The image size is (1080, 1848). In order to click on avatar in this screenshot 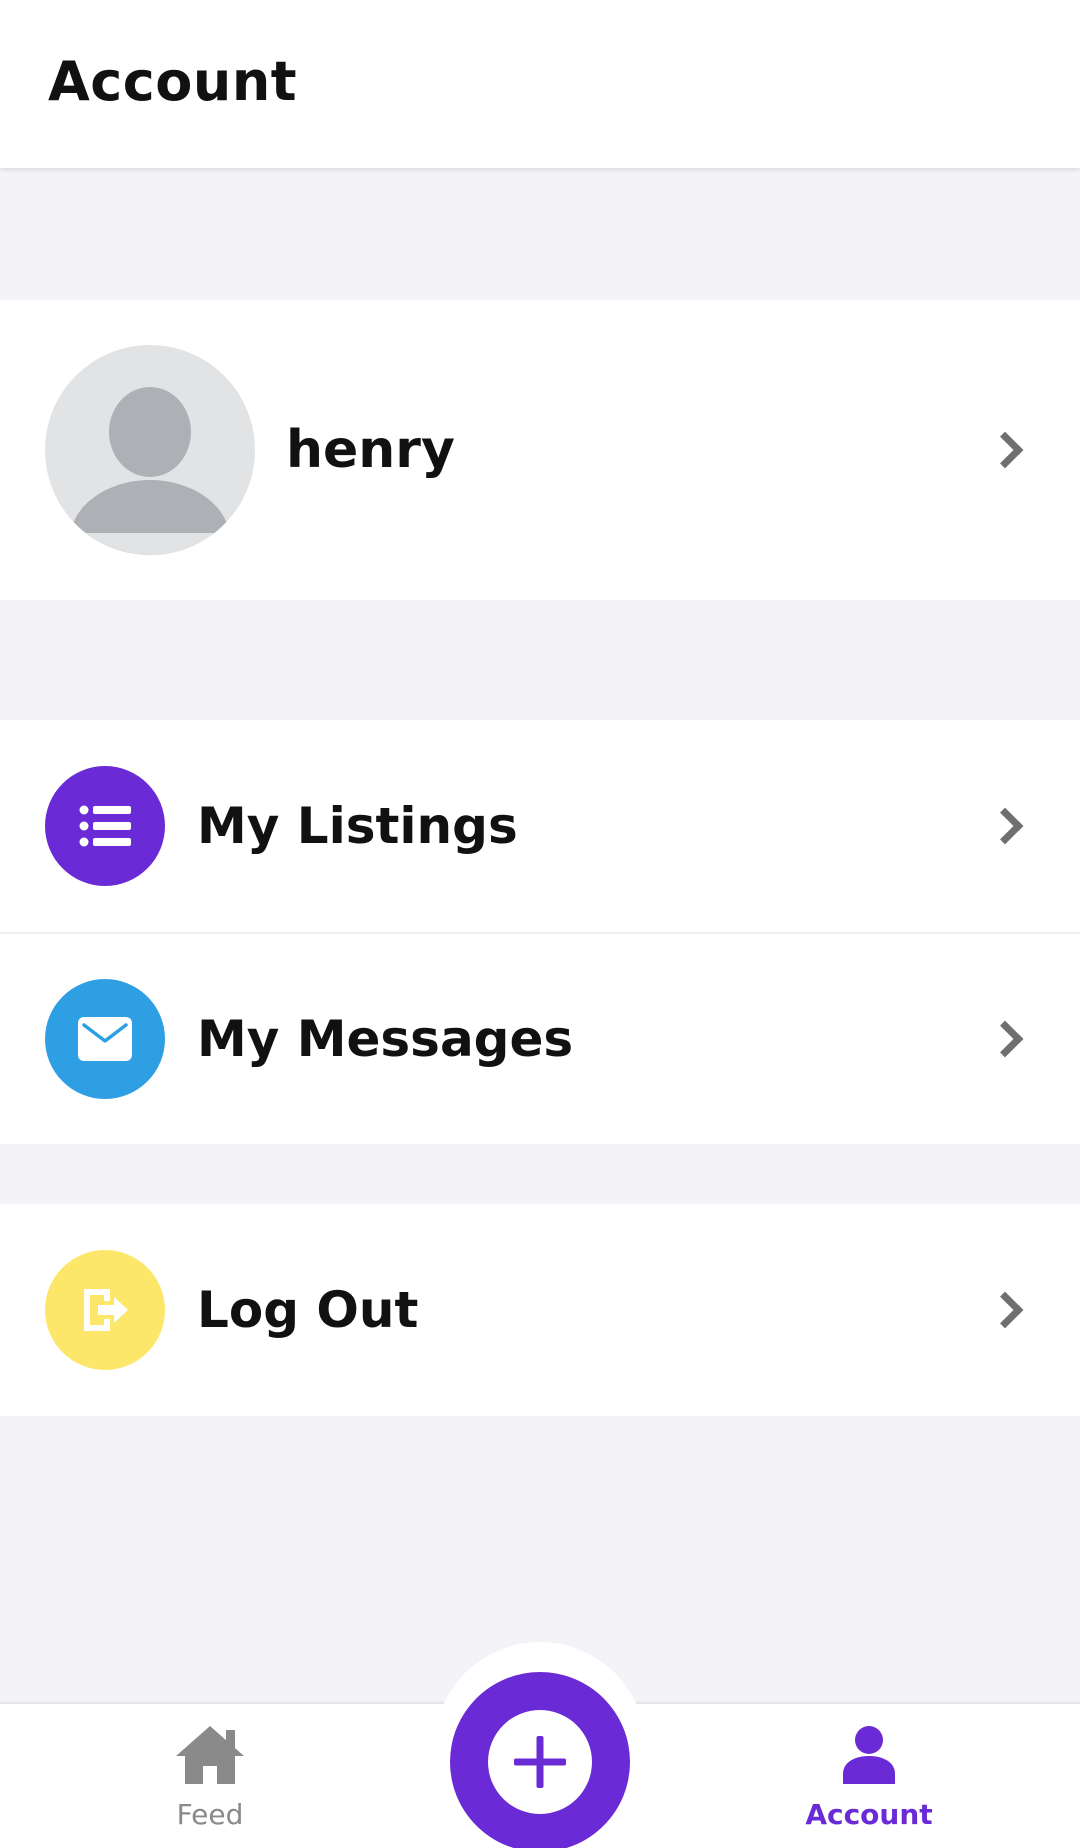, I will do `click(150, 450)`.